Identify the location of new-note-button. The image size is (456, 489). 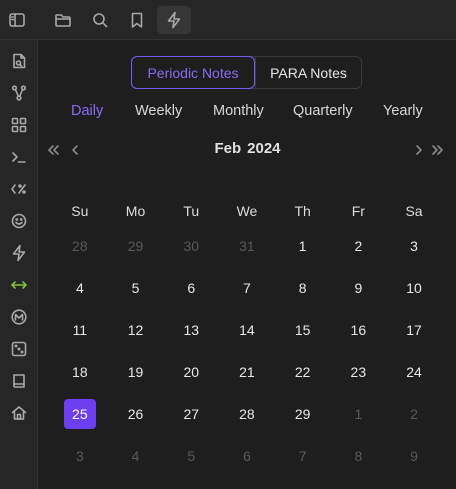
(19, 61).